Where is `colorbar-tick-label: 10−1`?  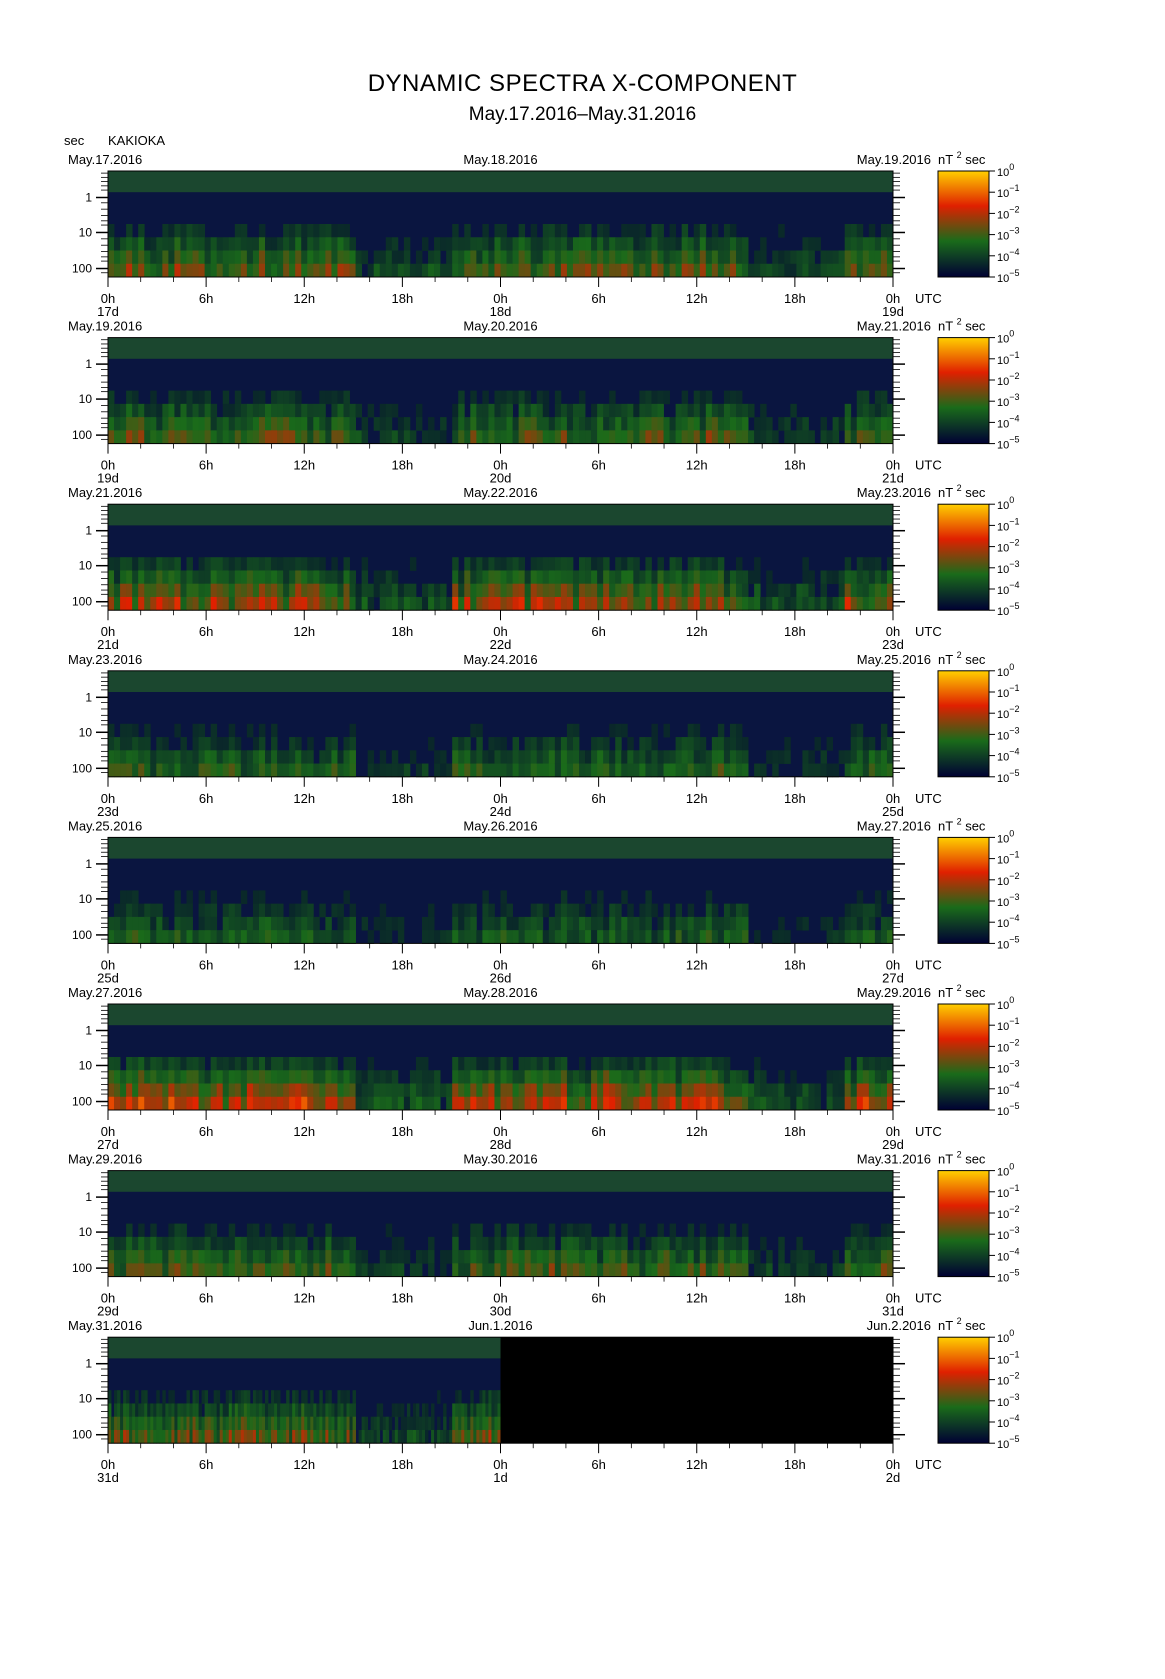
colorbar-tick-label: 10−1 is located at coordinates (1008, 191).